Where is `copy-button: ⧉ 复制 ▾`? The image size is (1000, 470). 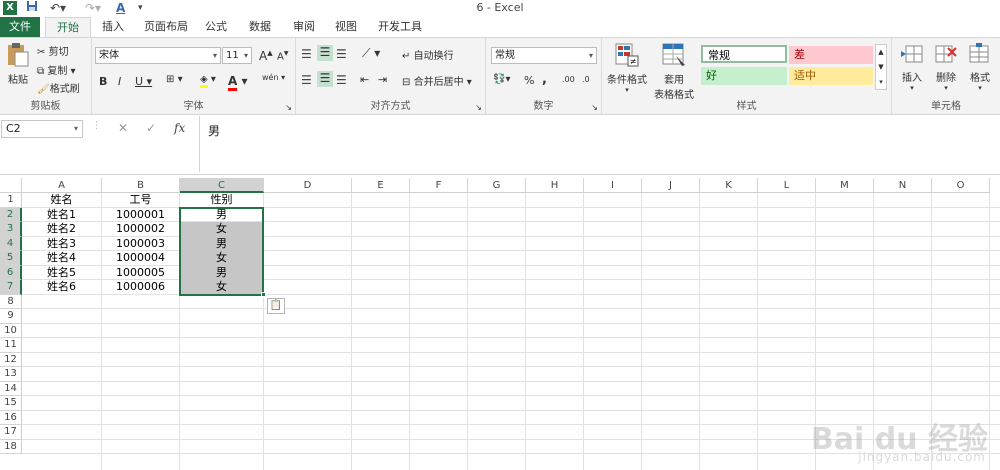 copy-button: ⧉ 复制 ▾ is located at coordinates (56, 69).